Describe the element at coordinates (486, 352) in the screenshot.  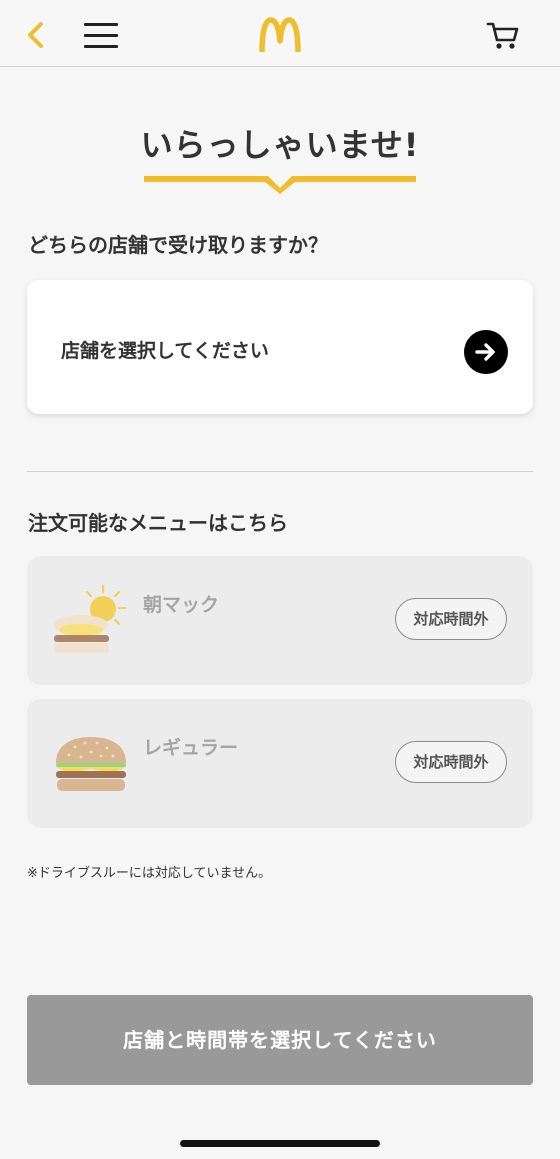
I see `arrow-right-circle-icon` at that location.